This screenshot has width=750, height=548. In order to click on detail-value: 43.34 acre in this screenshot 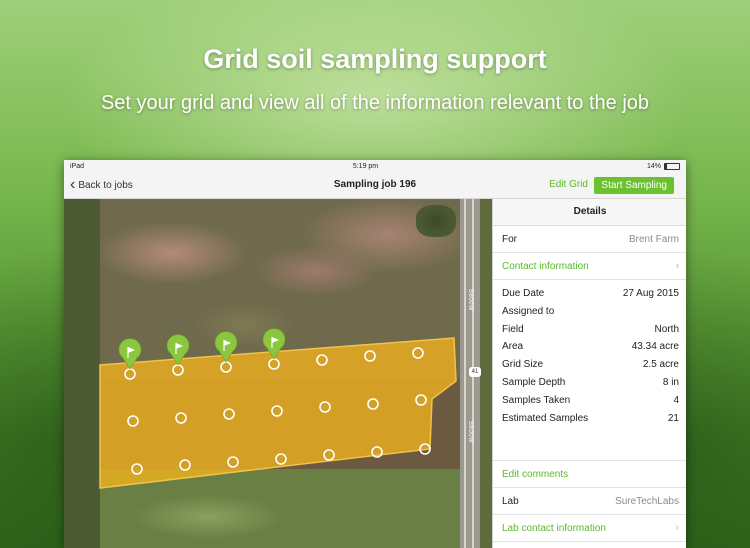, I will do `click(655, 347)`.